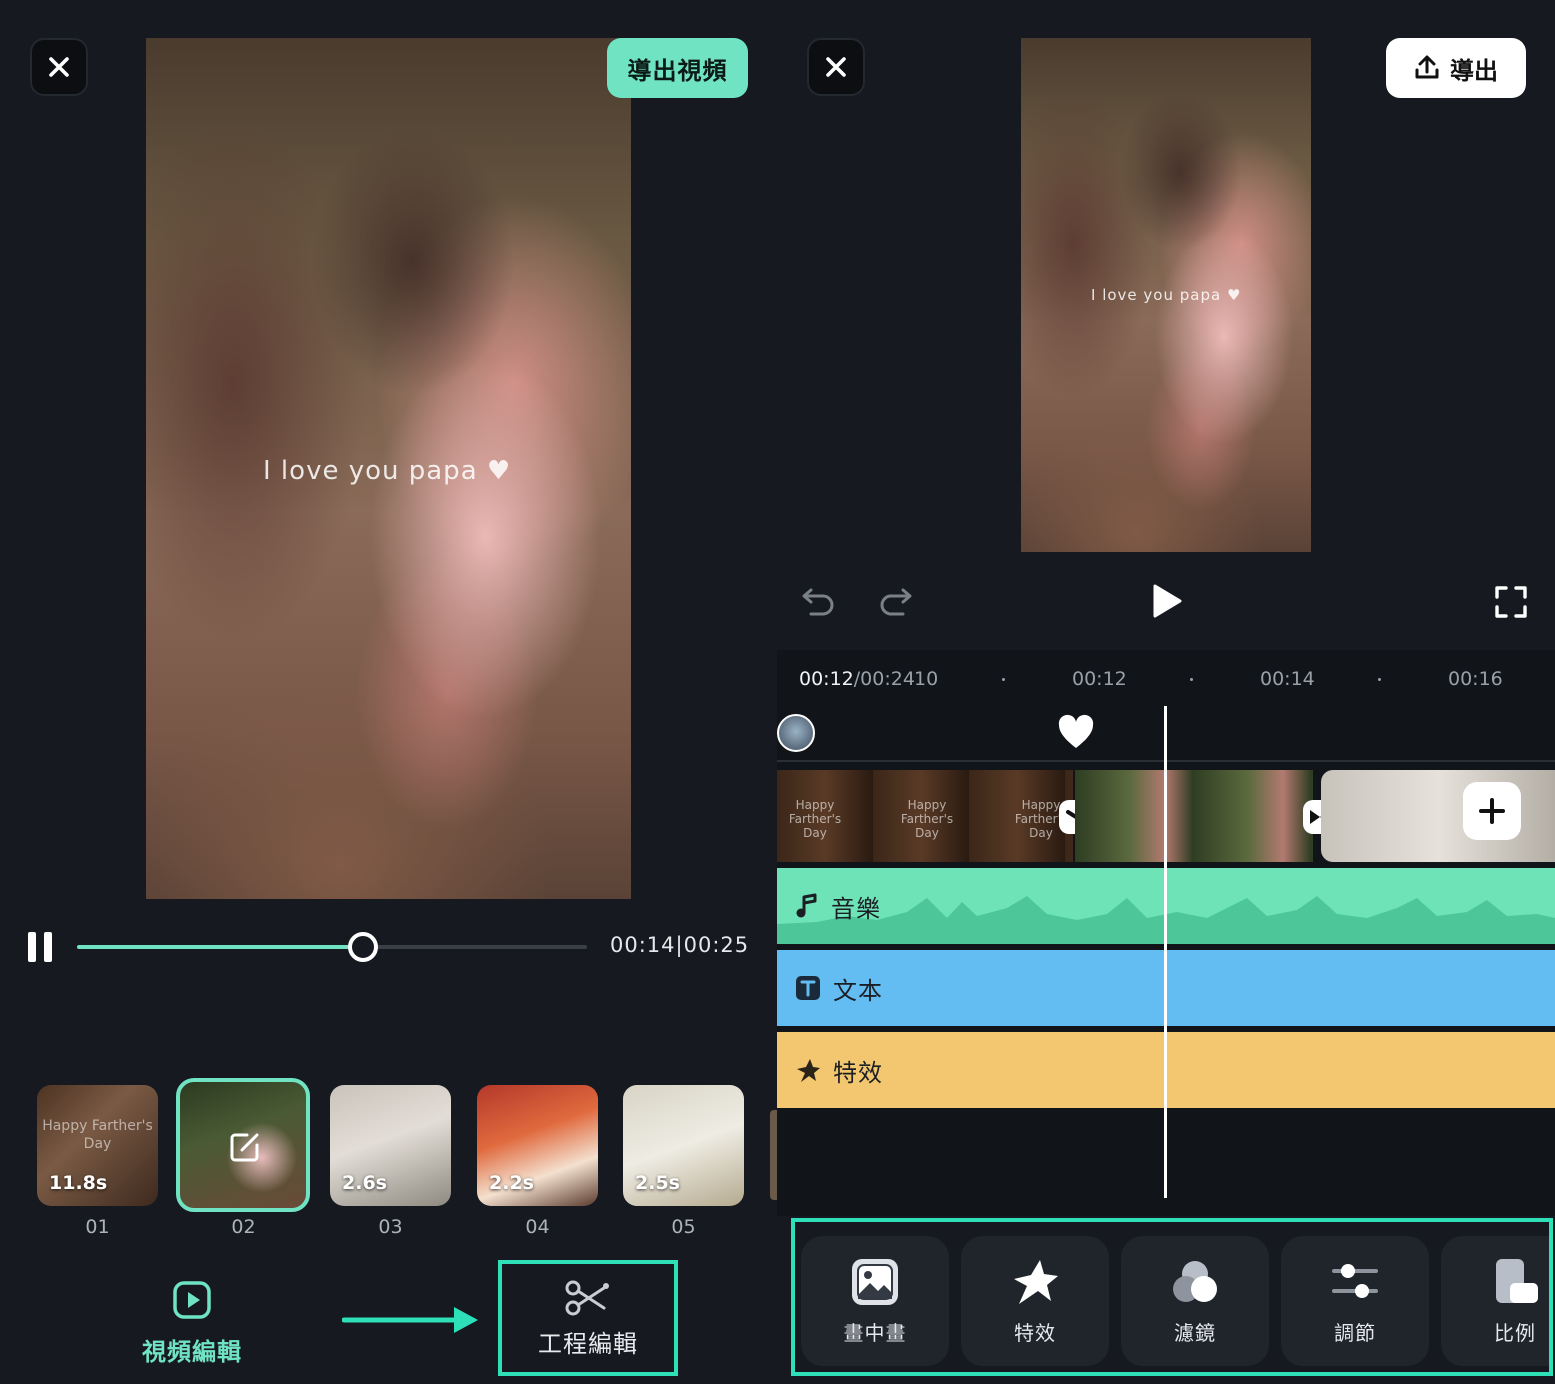 The height and width of the screenshot is (1384, 1555). I want to click on tool-filter: 濾鏡, so click(1195, 1301).